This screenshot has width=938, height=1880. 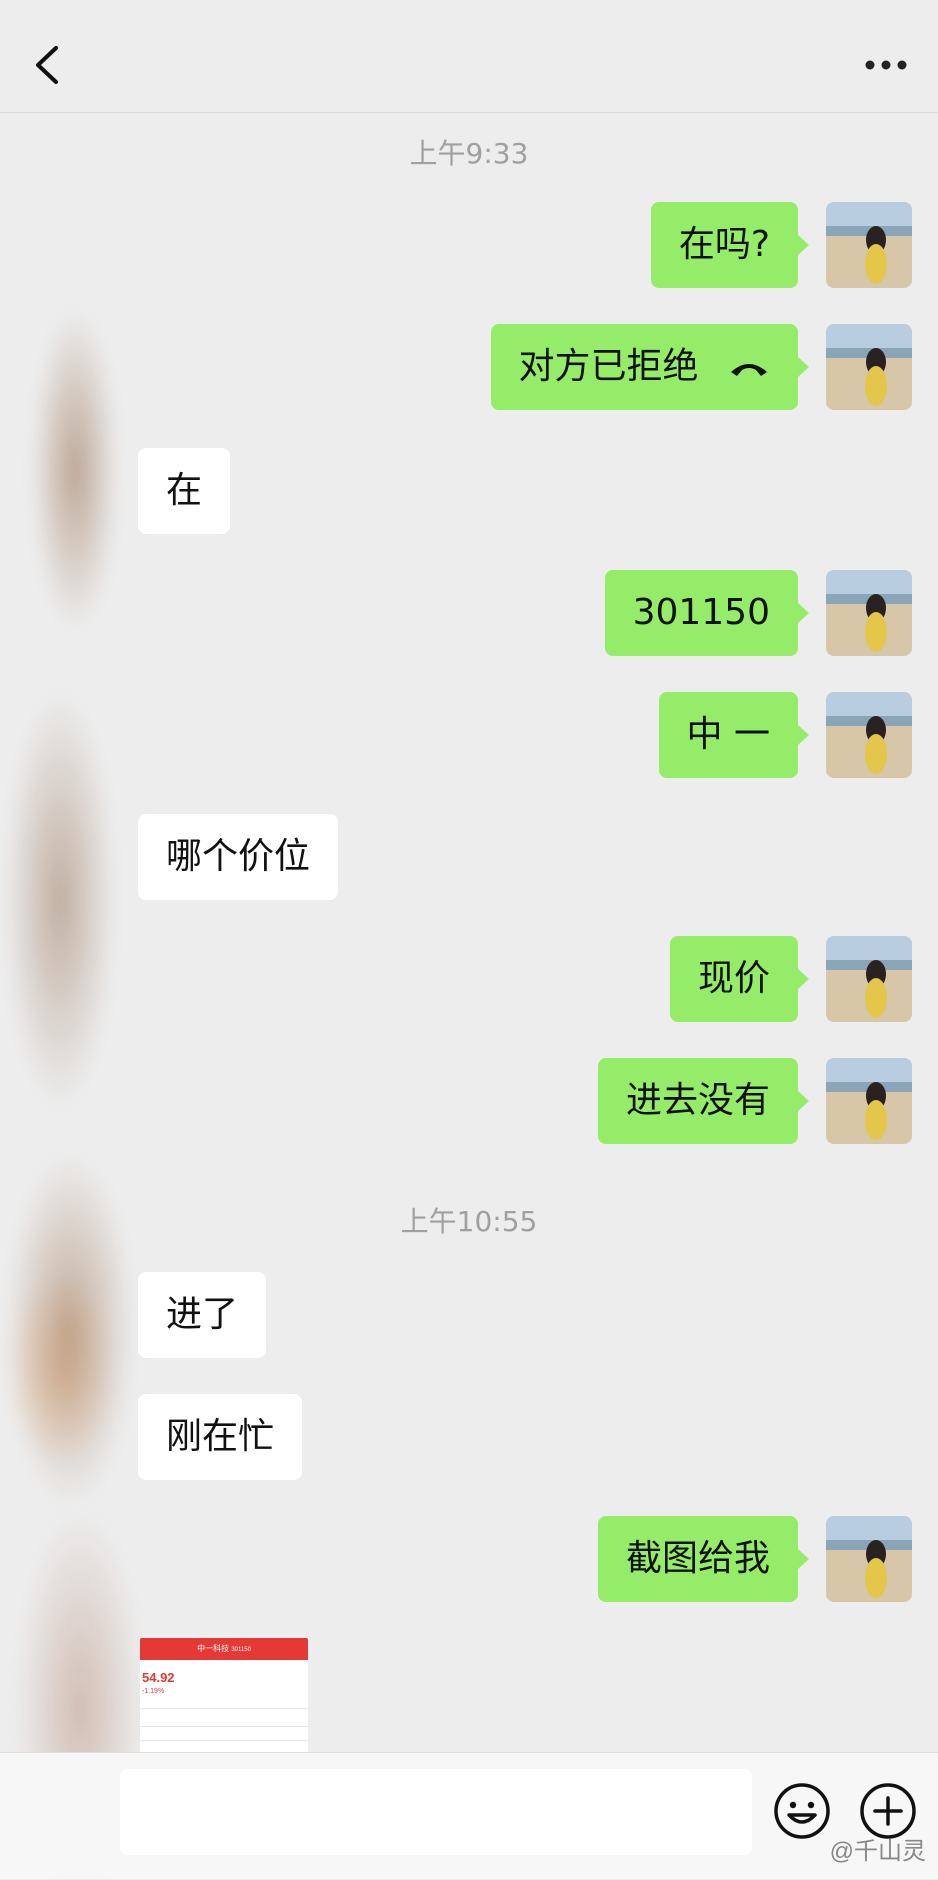 I want to click on message-bubble-outgoing: 301150, so click(x=707, y=613).